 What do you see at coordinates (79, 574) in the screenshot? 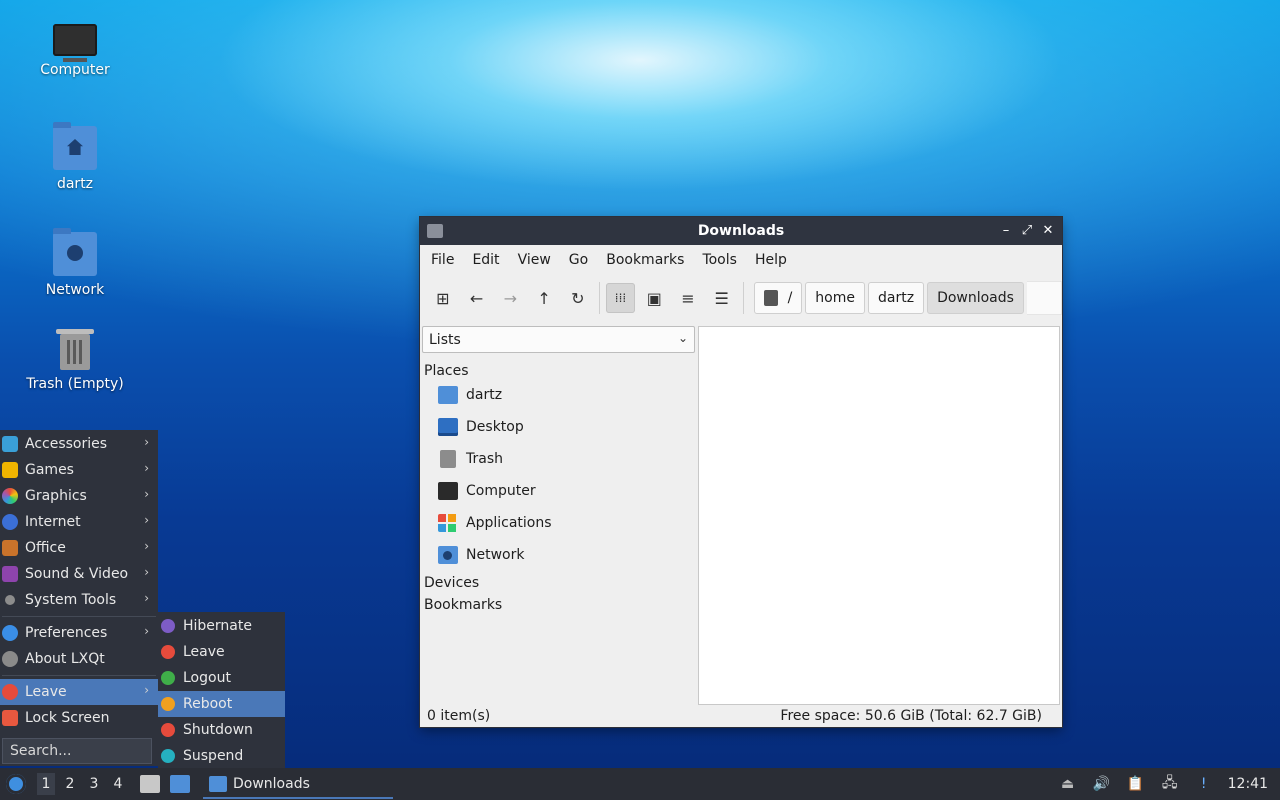
I see `menu-sound-video: Sound & Video ›` at bounding box center [79, 574].